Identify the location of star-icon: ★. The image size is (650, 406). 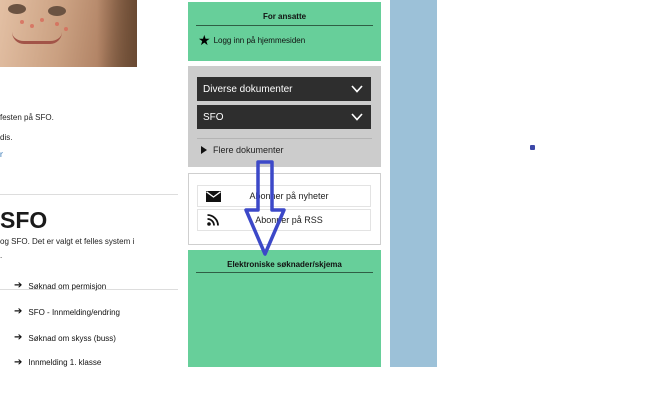
(204, 40).